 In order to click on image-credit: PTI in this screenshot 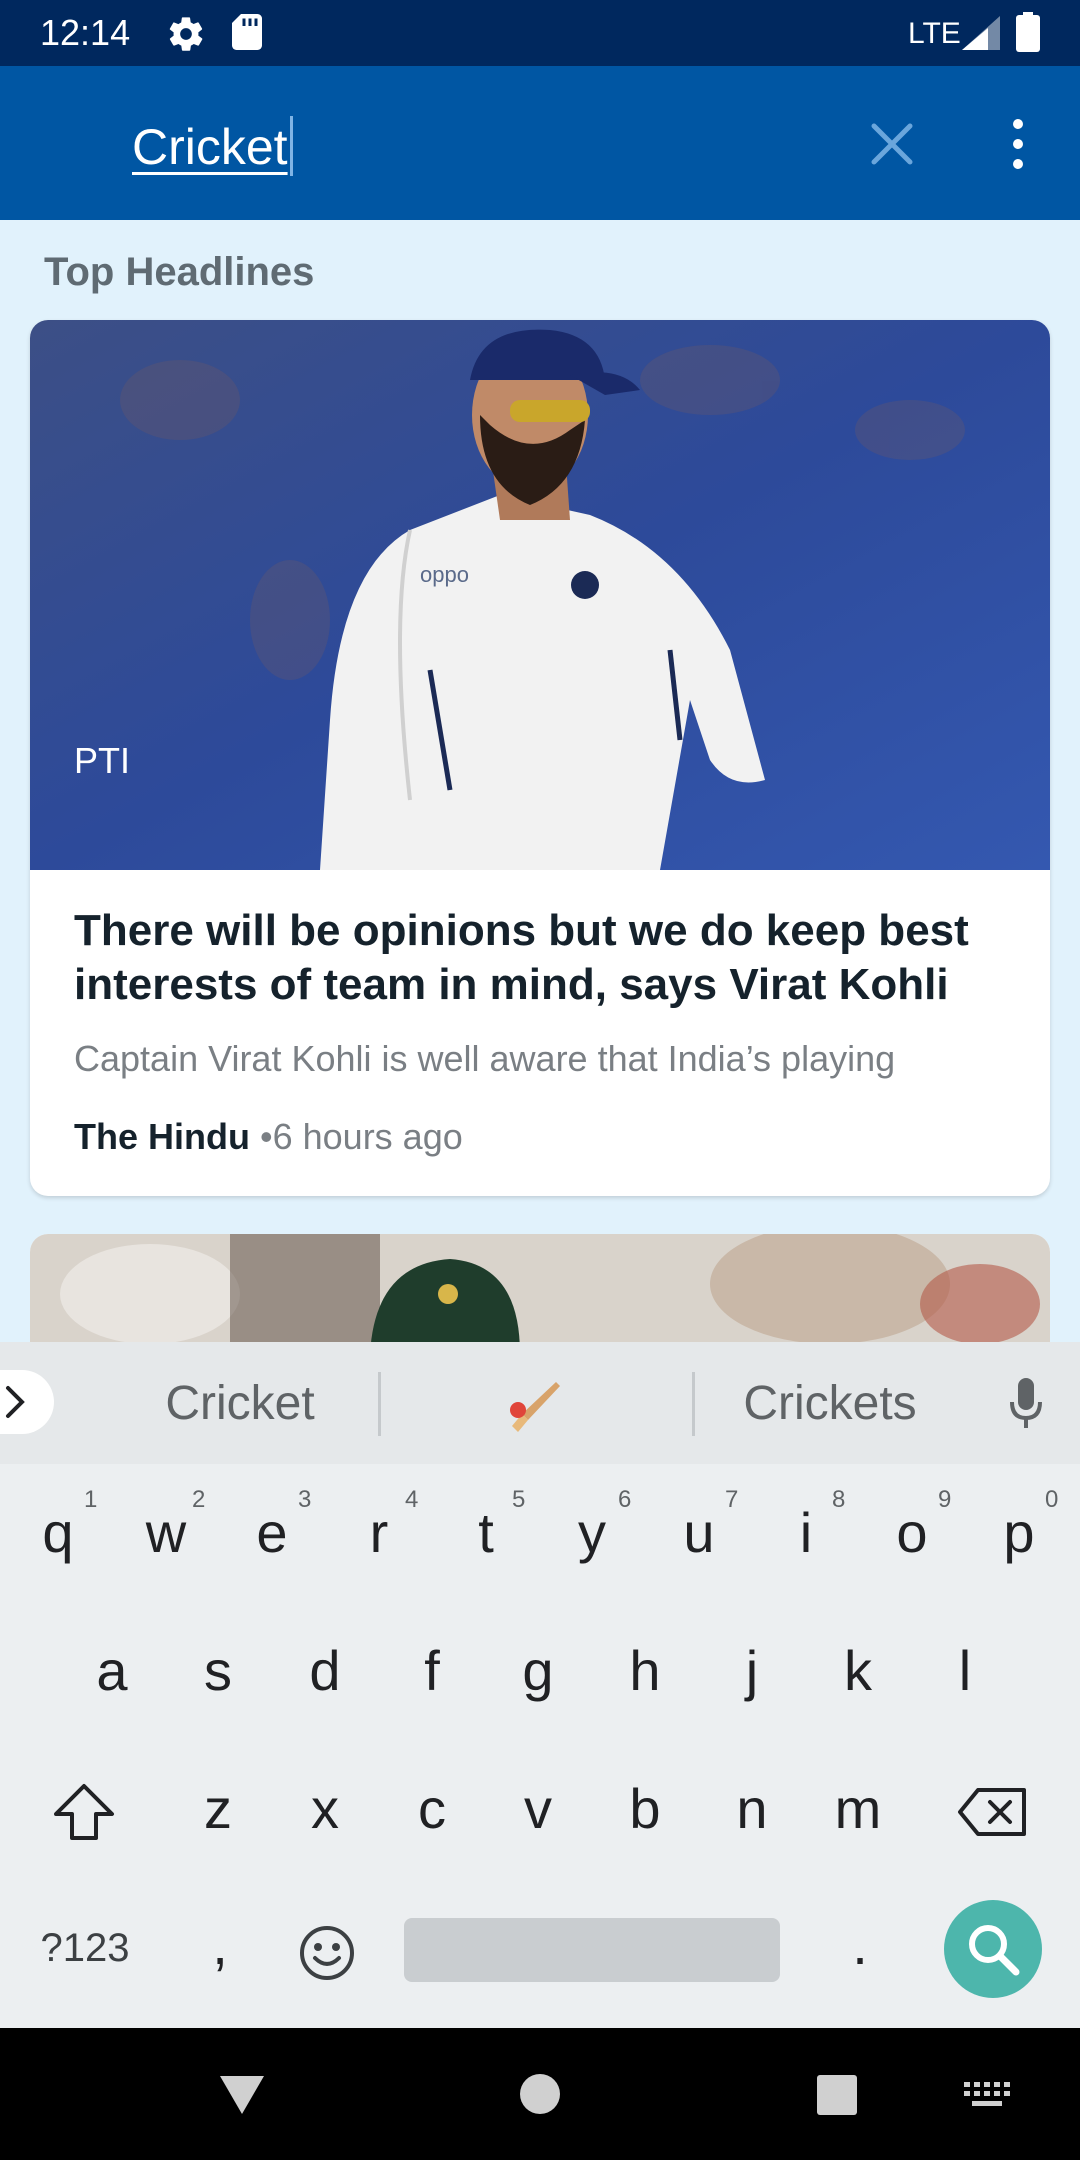, I will do `click(102, 760)`.